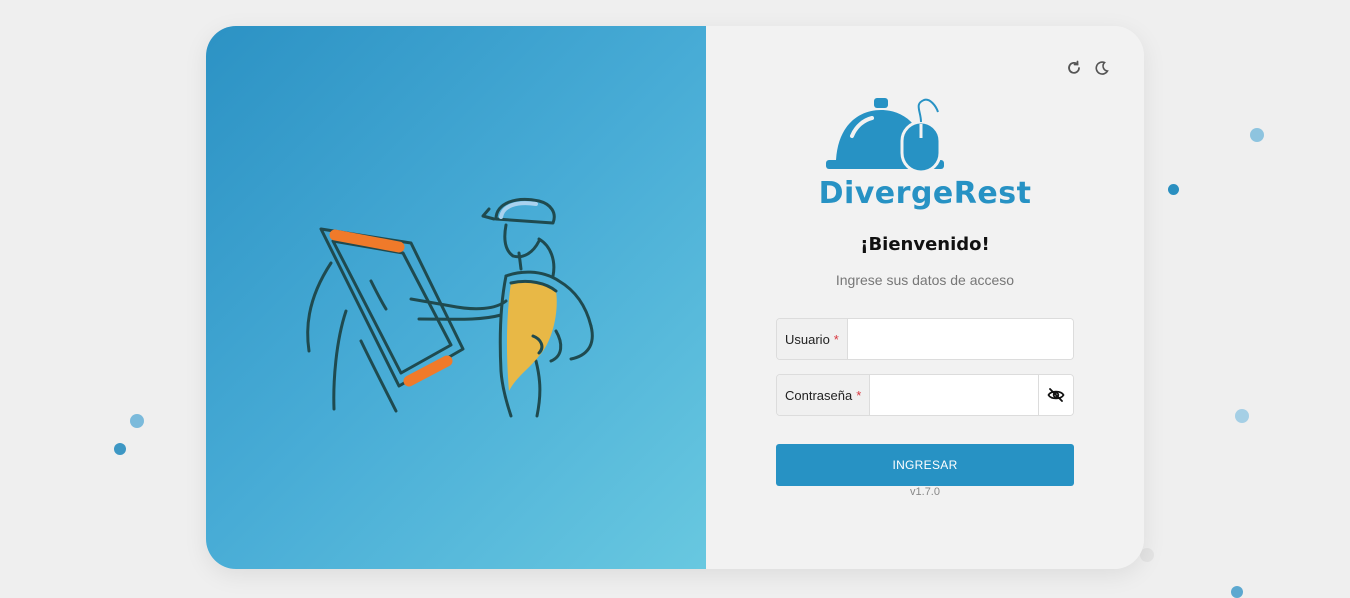  Describe the element at coordinates (954, 395) in the screenshot. I see `password-input` at that location.